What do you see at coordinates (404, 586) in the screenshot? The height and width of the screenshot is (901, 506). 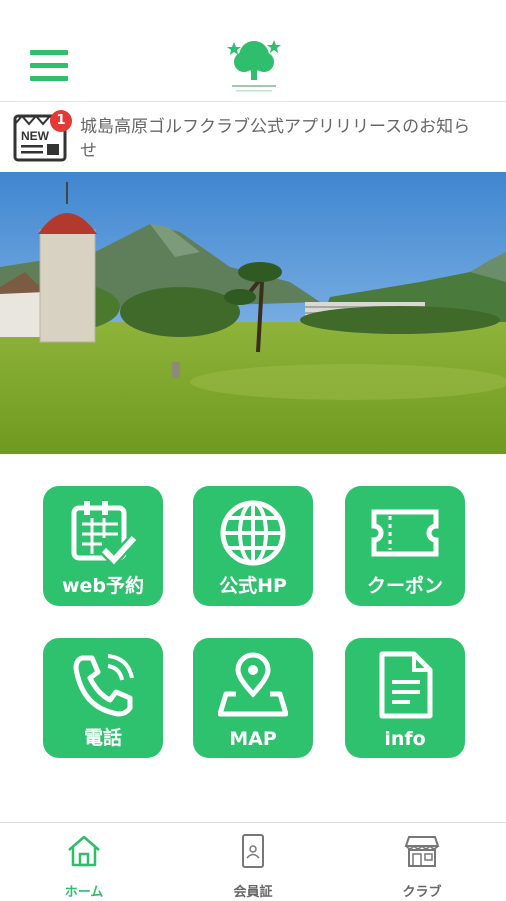 I see `coupon-label: クーポン` at bounding box center [404, 586].